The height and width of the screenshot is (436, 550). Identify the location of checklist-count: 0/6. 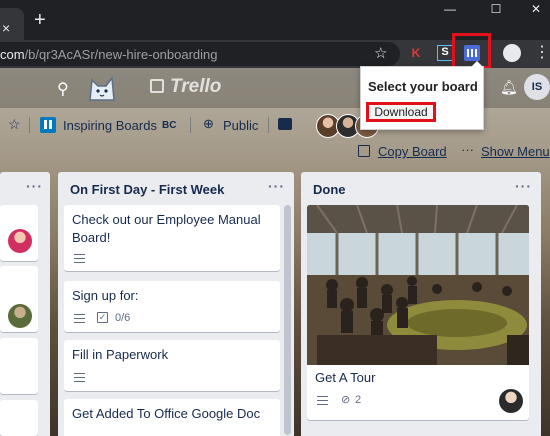
(123, 318).